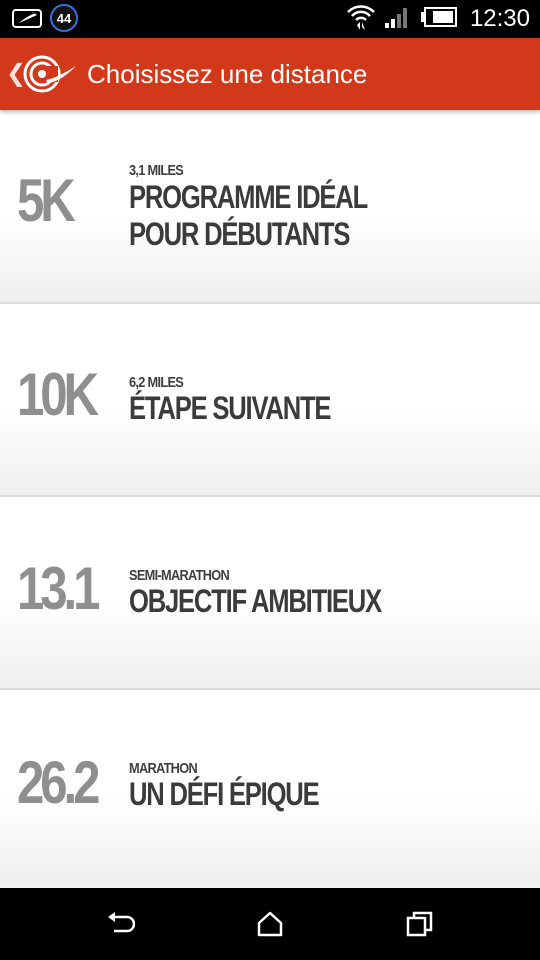 This screenshot has width=540, height=960. What do you see at coordinates (27, 18) in the screenshot?
I see `notification-icon` at bounding box center [27, 18].